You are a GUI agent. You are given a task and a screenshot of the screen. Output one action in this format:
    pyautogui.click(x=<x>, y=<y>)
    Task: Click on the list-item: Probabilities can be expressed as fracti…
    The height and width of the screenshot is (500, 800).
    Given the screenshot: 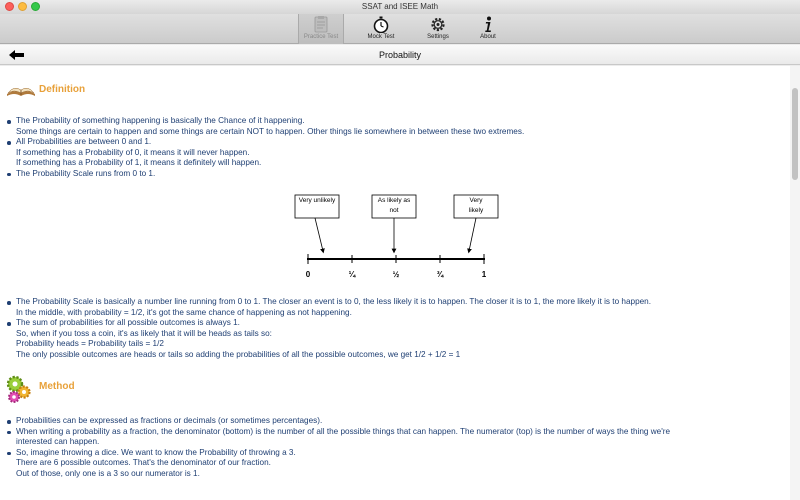 What is the action you would take?
    pyautogui.click(x=396, y=421)
    